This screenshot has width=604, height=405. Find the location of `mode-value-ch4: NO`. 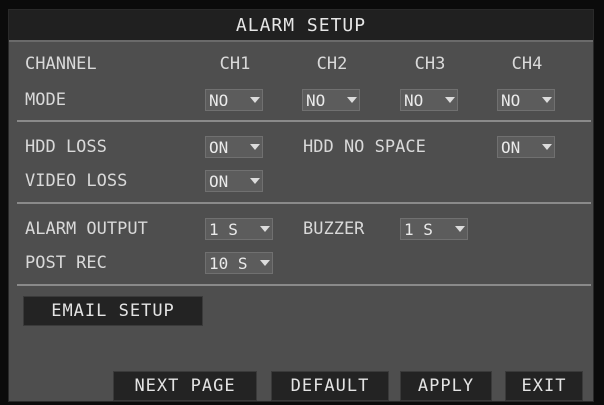

mode-value-ch4: NO is located at coordinates (511, 100).